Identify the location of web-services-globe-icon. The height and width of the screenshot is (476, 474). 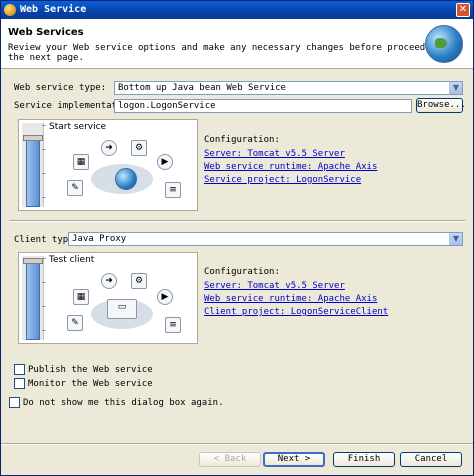
(444, 44).